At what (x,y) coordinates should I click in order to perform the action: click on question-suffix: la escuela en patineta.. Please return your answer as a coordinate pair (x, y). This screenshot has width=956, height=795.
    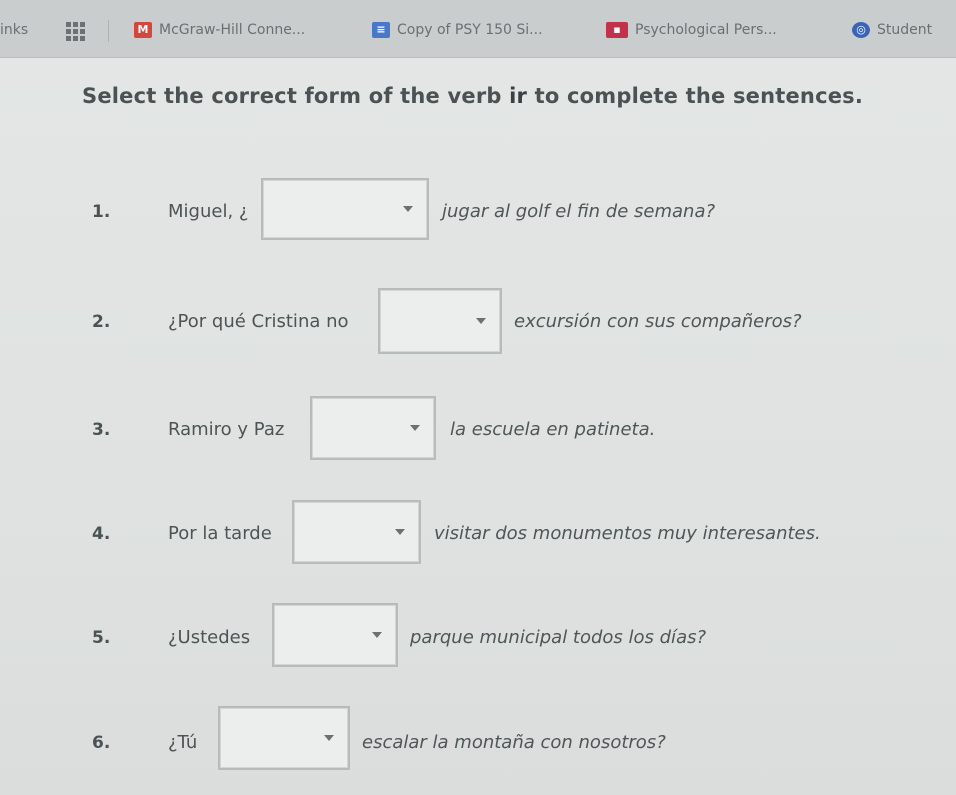
    Looking at the image, I should click on (553, 429).